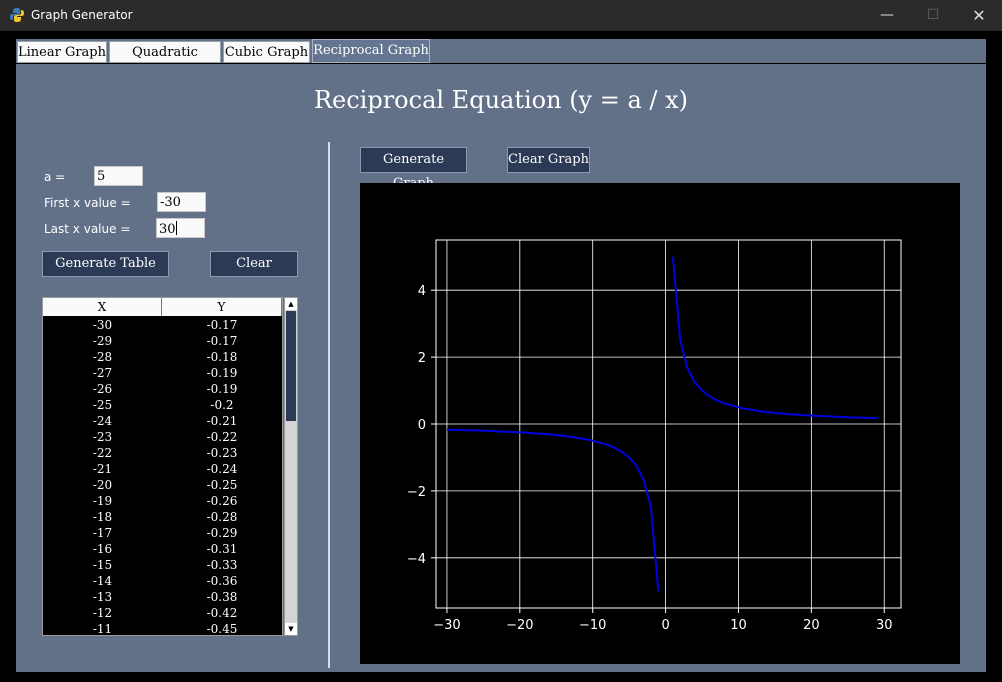 The image size is (1002, 682). What do you see at coordinates (102, 517) in the screenshot?
I see `cell-x: -18` at bounding box center [102, 517].